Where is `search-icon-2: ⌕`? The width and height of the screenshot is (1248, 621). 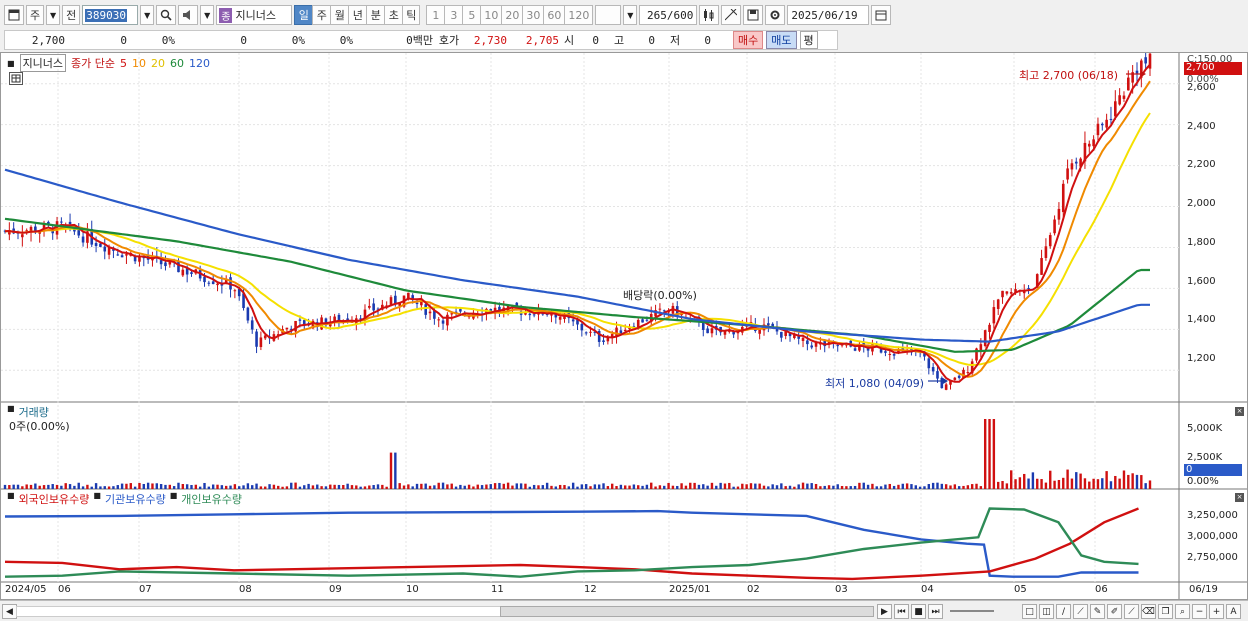 search-icon-2: ⌕ is located at coordinates (1182, 611).